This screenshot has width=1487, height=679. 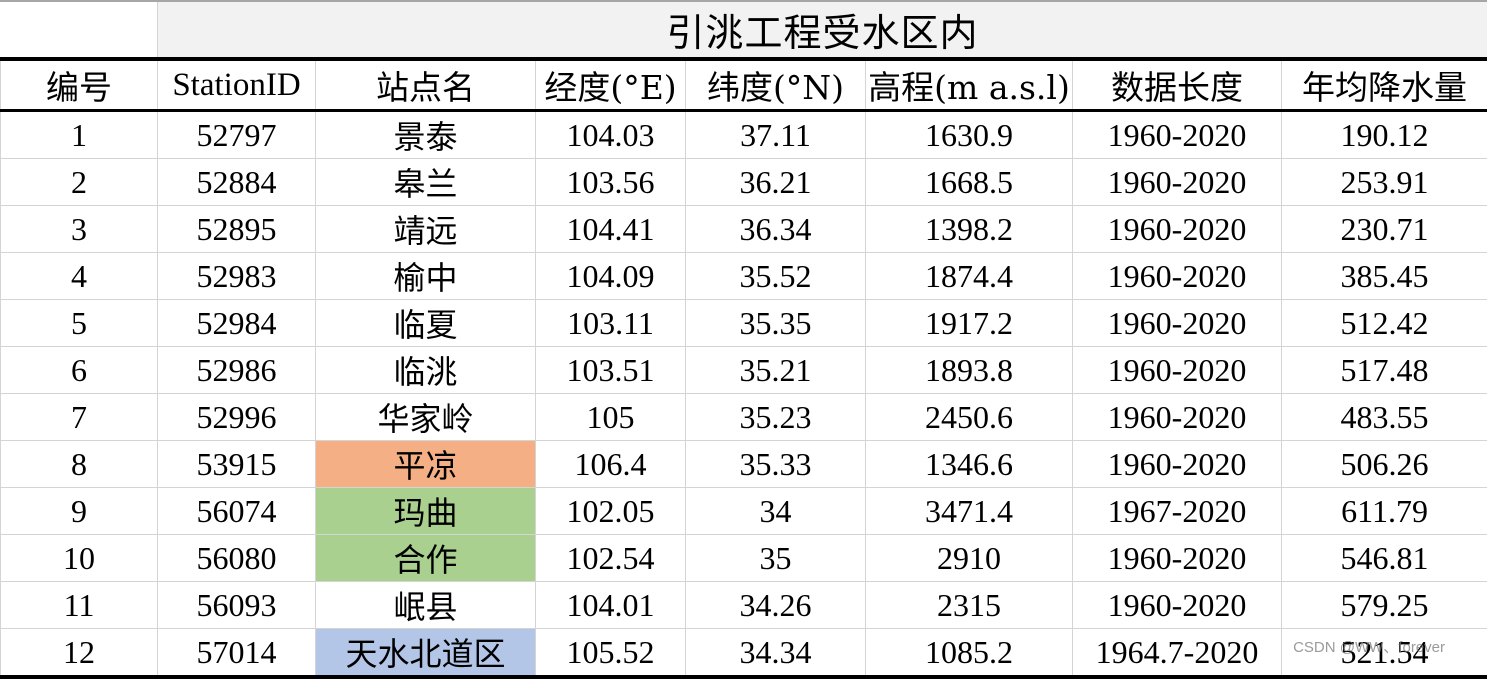 I want to click on cell-latitude: 36.21, so click(x=776, y=182).